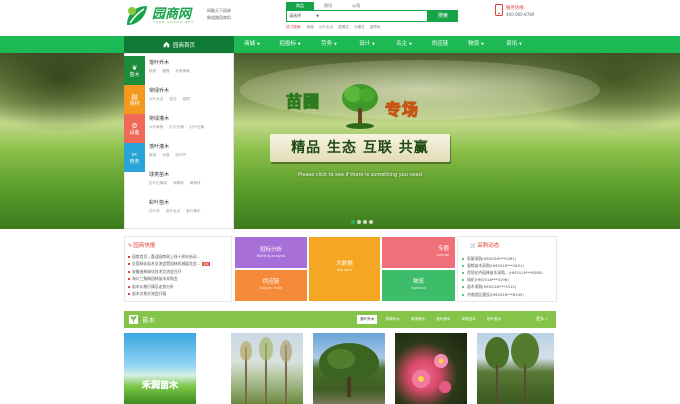 The height and width of the screenshot is (404, 680). I want to click on category-item-title: 常绿灌木, so click(191, 118).